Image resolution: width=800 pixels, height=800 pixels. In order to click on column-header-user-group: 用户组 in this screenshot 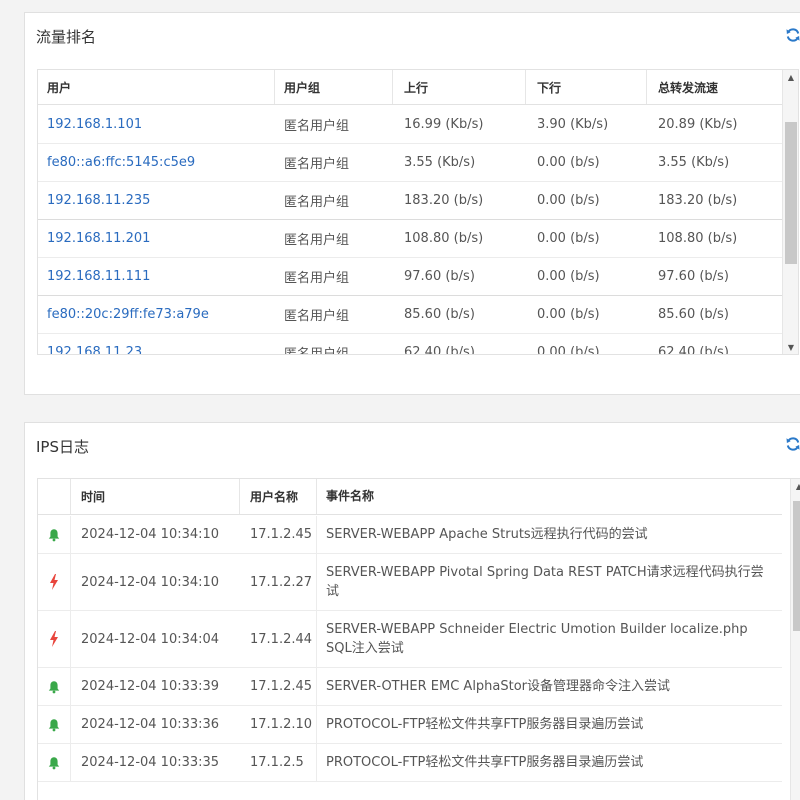, I will do `click(334, 87)`.